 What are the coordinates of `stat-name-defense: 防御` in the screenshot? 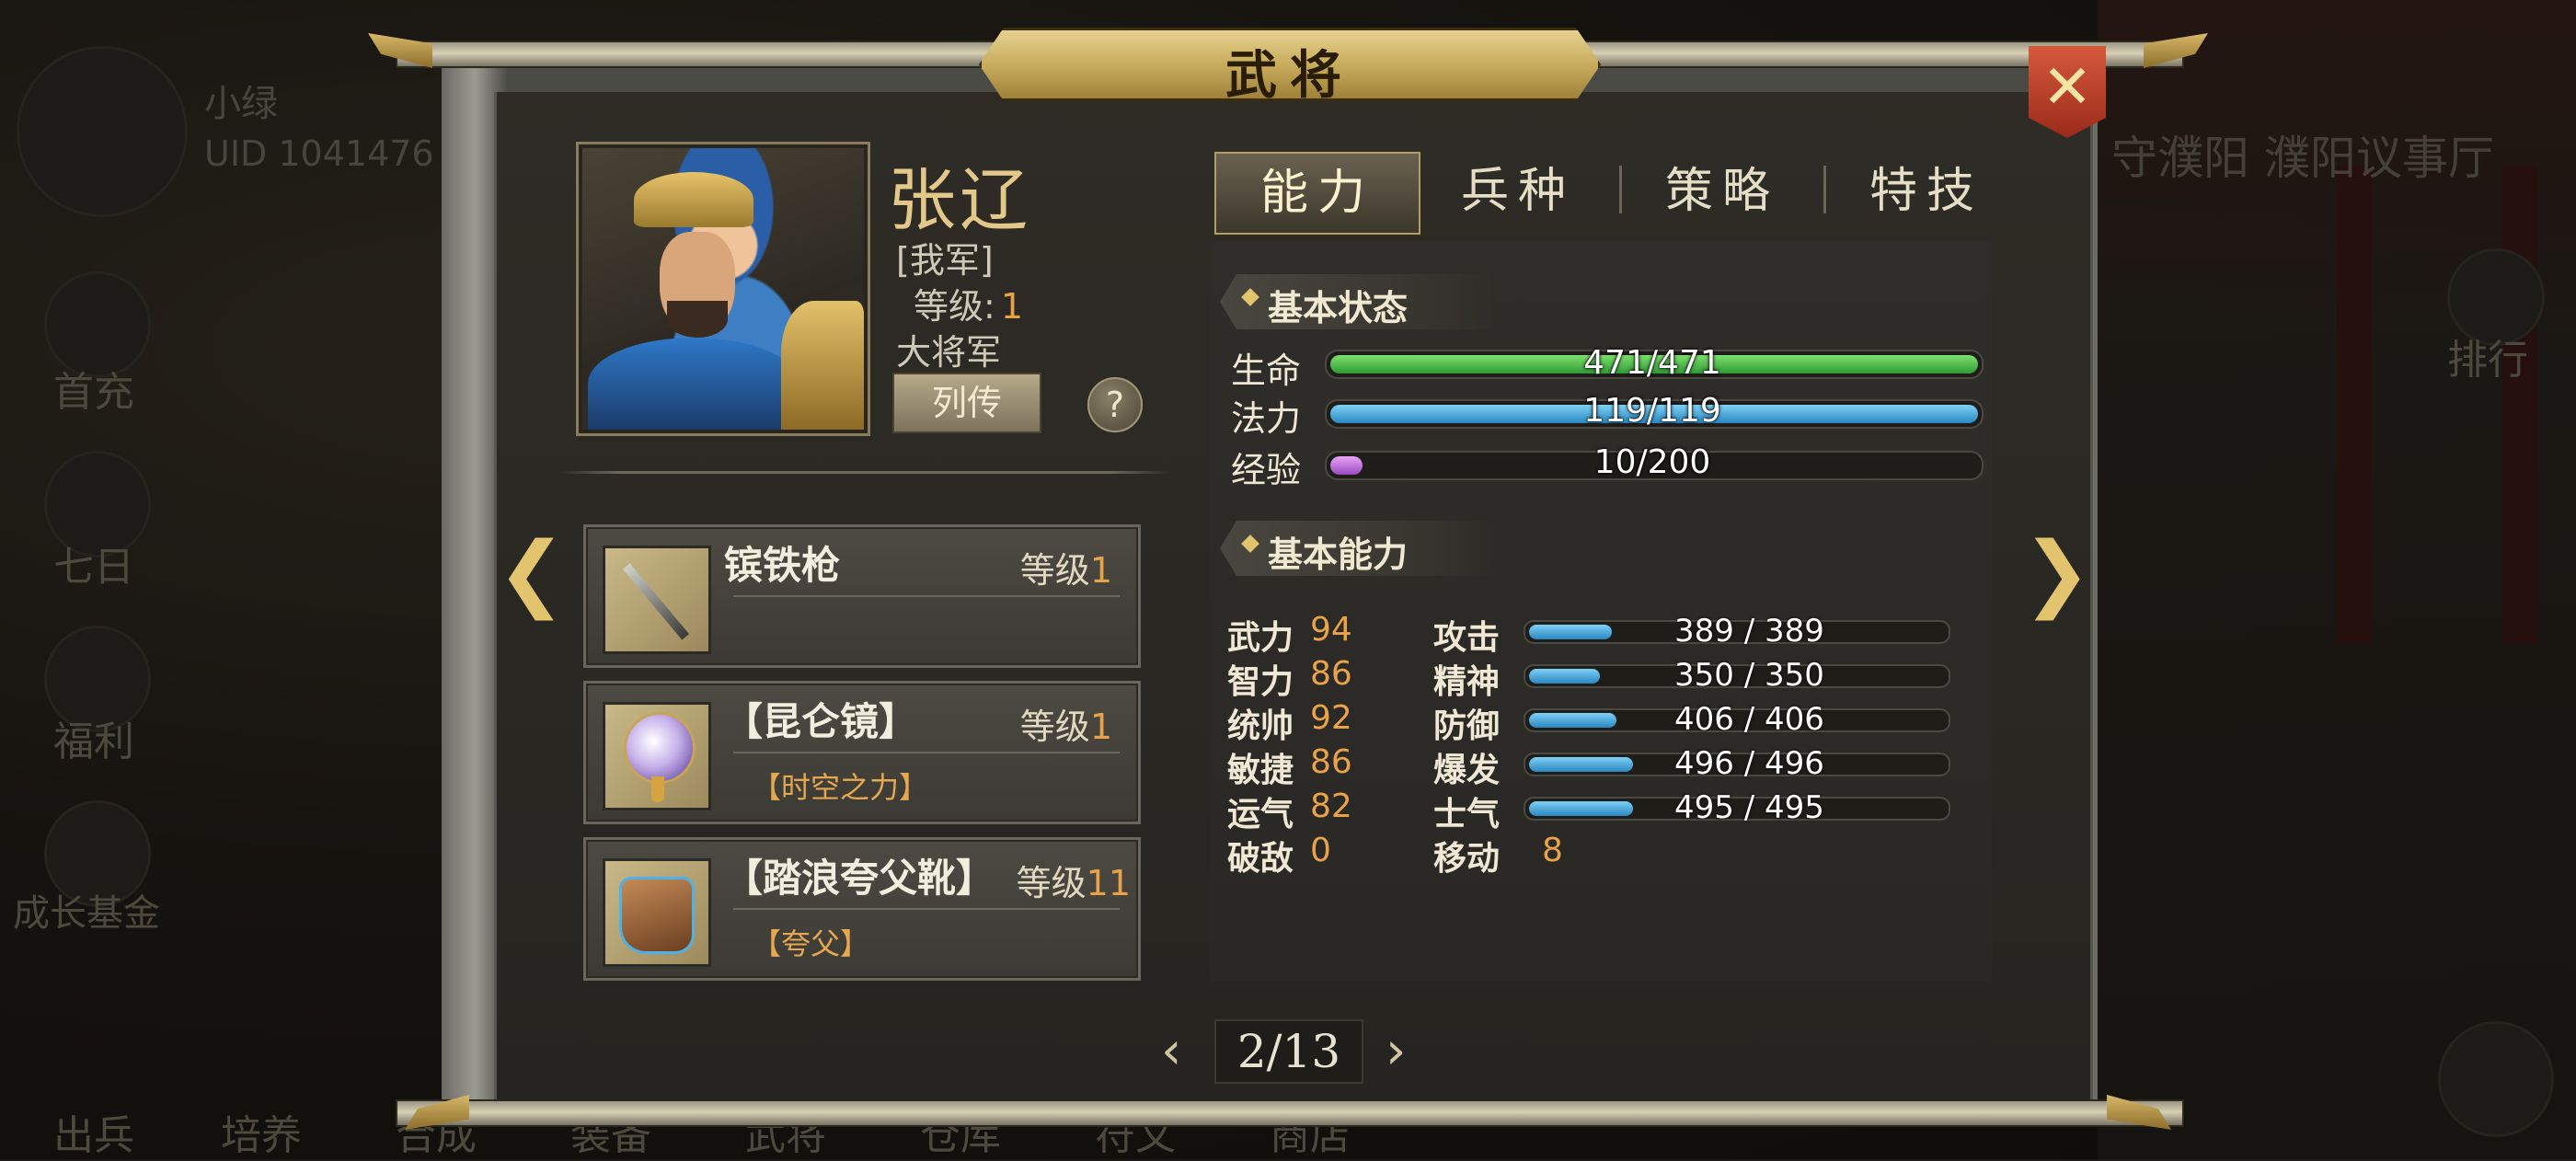 It's located at (1467, 726).